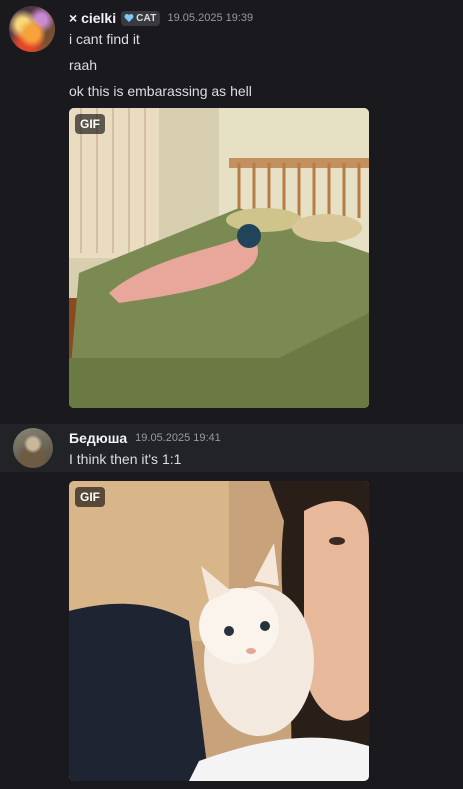  I want to click on avatar-bedyusha, so click(33, 448).